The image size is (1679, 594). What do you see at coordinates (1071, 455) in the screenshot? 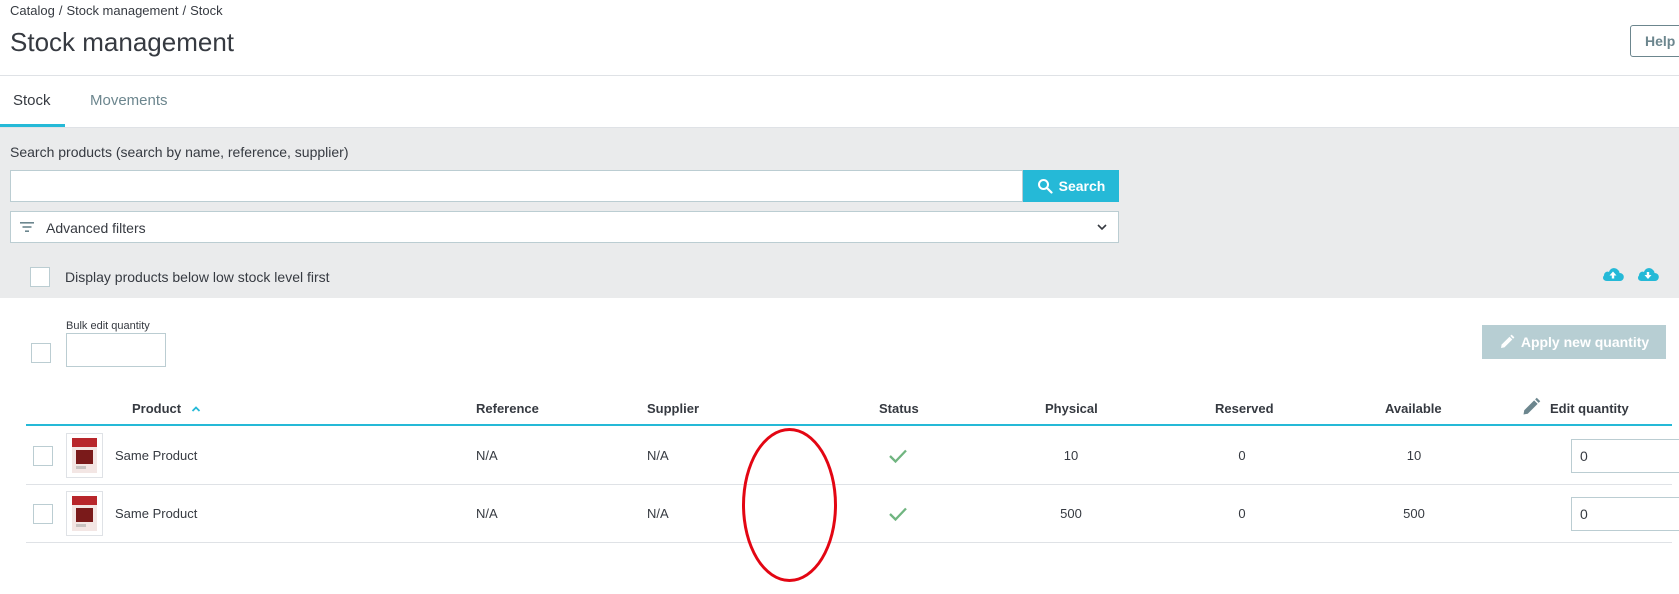
I see `physical-quantity: 10` at bounding box center [1071, 455].